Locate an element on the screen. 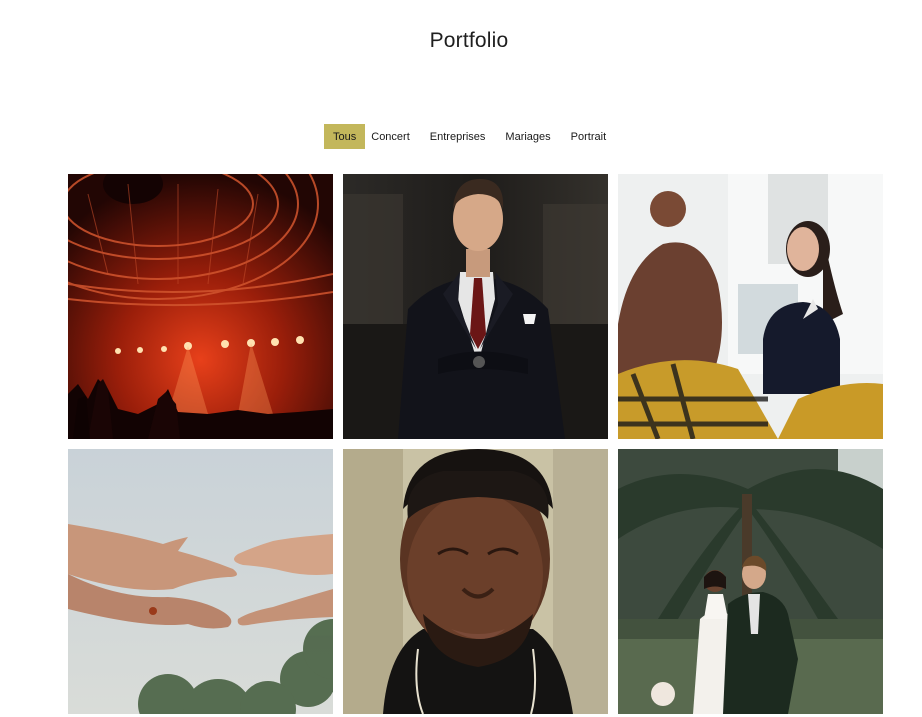 The width and height of the screenshot is (922, 717). businessman-suit-photo is located at coordinates (475, 306).